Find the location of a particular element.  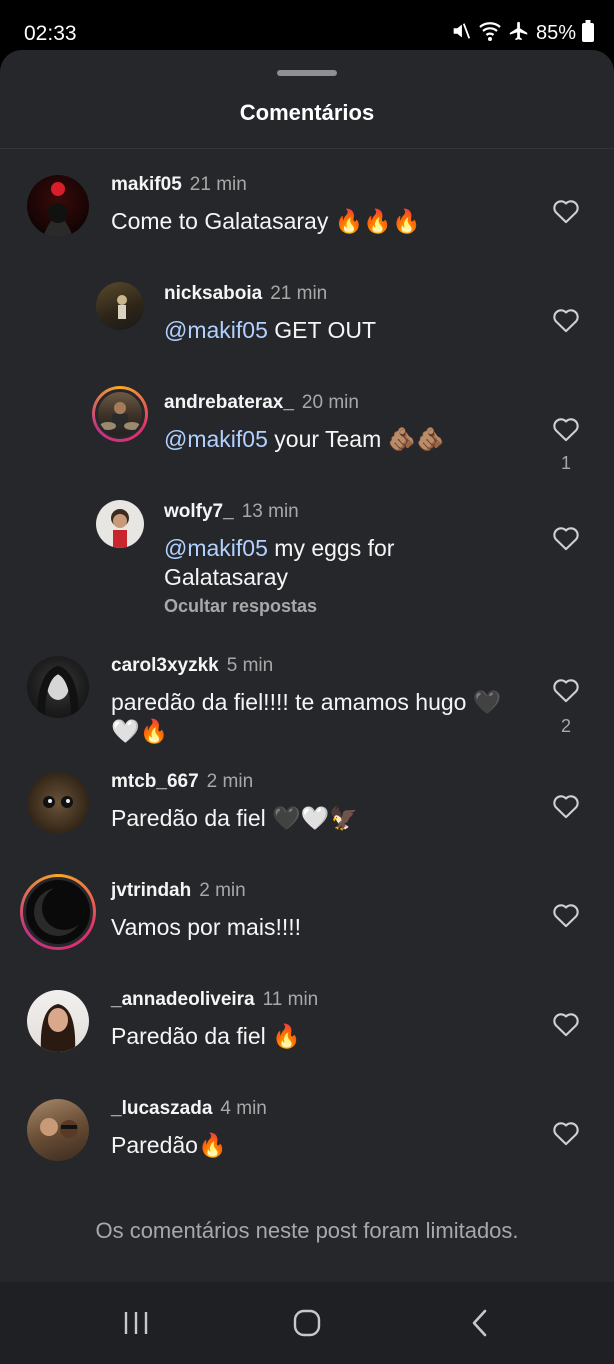

home-button is located at coordinates (307, 1323).